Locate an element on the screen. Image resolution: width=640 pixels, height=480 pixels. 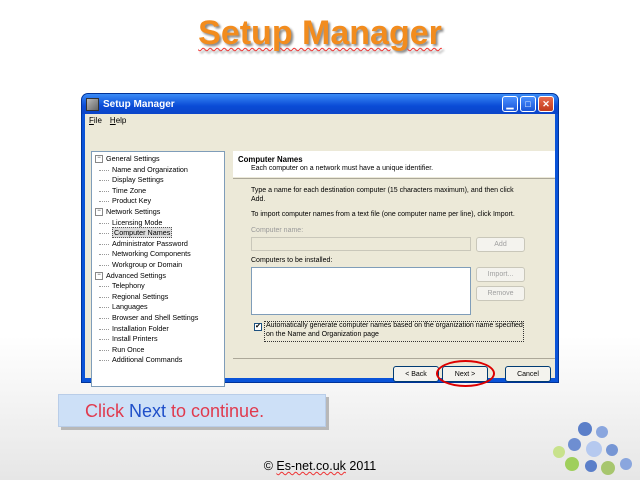
menu-help: Help is located at coordinates (118, 122).